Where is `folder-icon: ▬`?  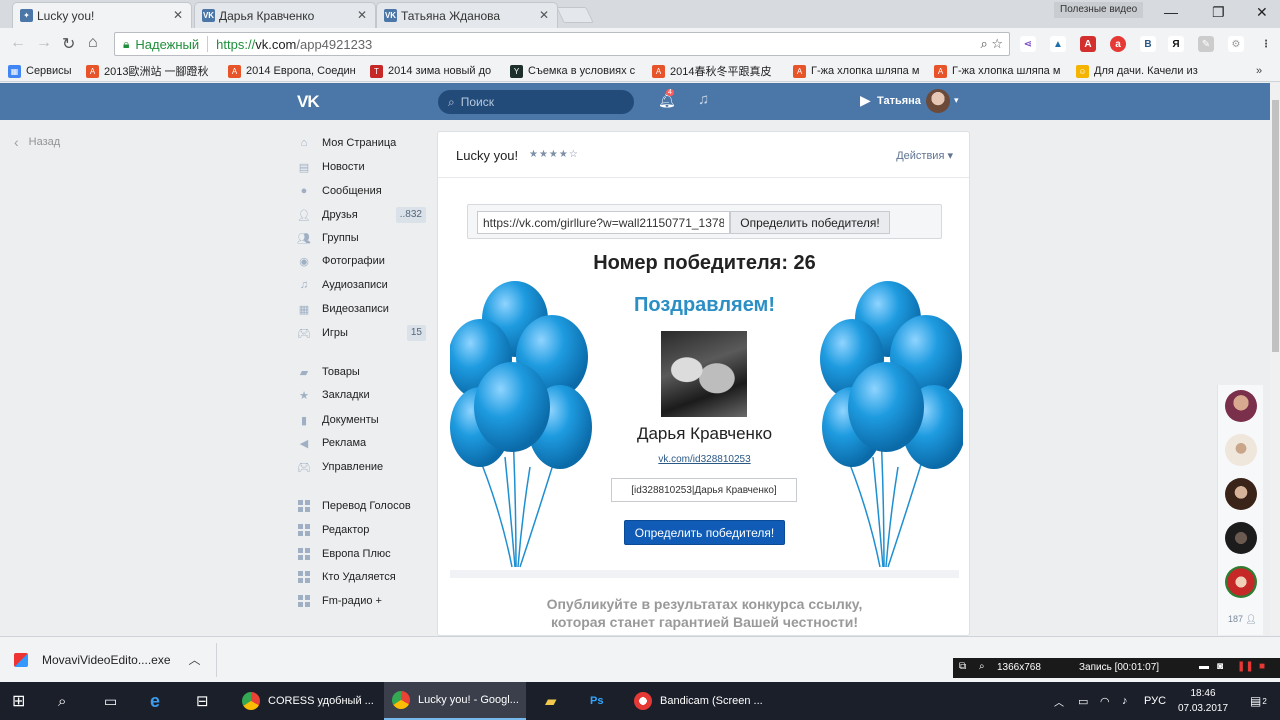 folder-icon: ▬ is located at coordinates (1204, 666).